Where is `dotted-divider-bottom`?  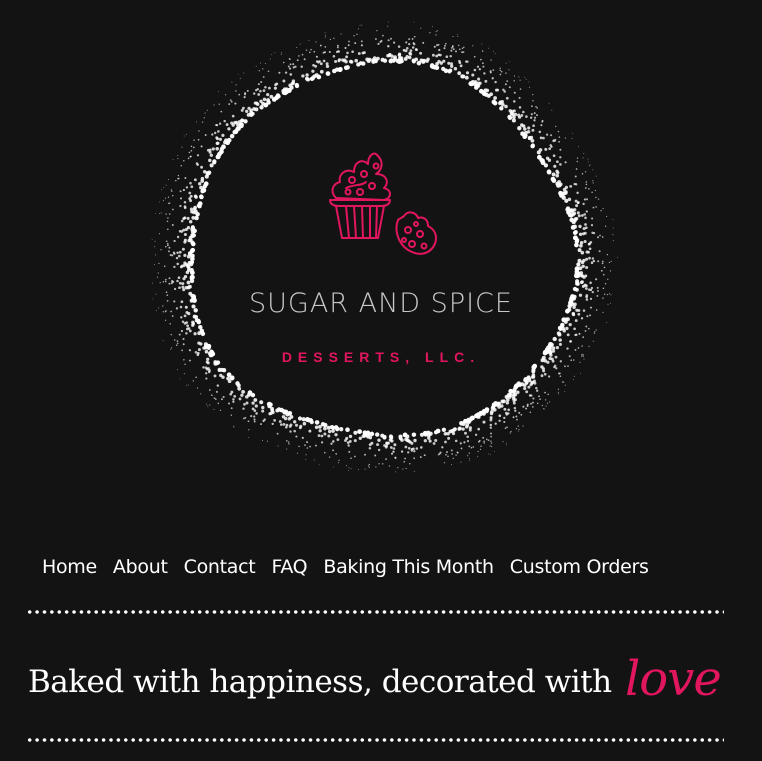 dotted-divider-bottom is located at coordinates (375, 740).